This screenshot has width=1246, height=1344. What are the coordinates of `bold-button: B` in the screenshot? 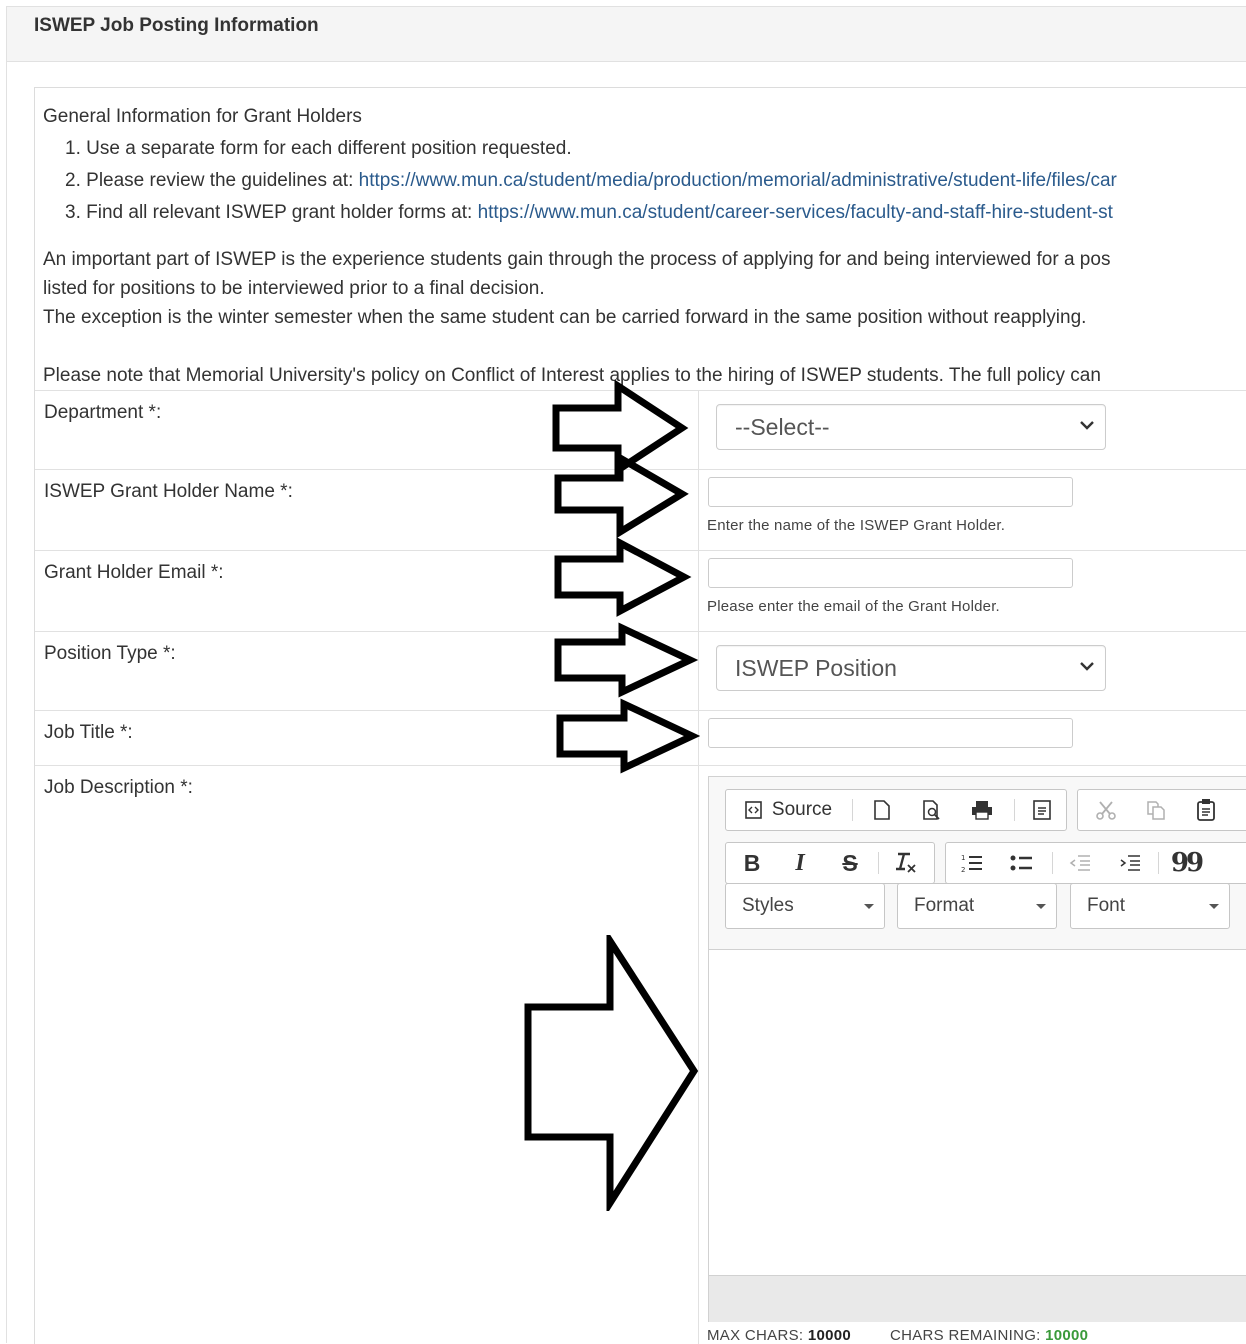 It's located at (752, 863).